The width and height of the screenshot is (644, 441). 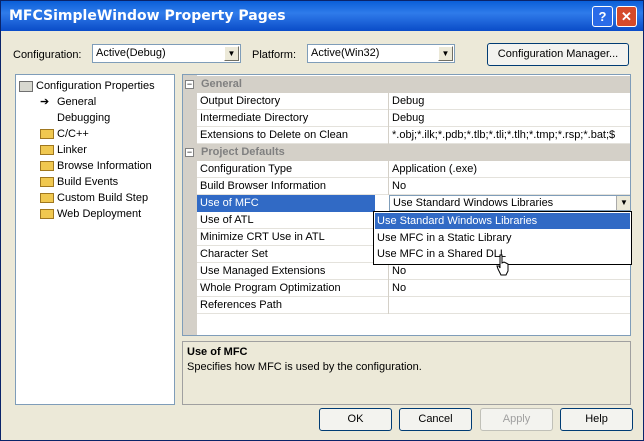 I want to click on arrow-right-icon: ➔, so click(x=45, y=102).